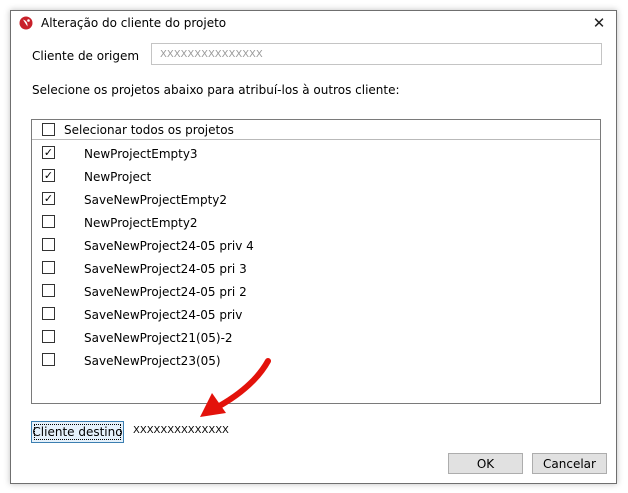  What do you see at coordinates (77, 432) in the screenshot?
I see `cliente-destino-button: Cliente destino` at bounding box center [77, 432].